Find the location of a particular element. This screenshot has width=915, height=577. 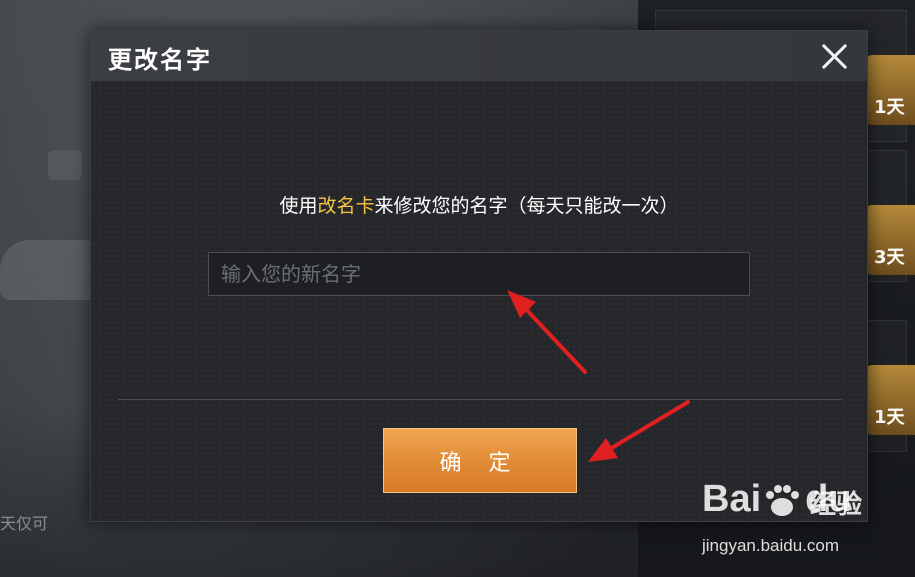

instruction-prefix: 使用 is located at coordinates (298, 206).